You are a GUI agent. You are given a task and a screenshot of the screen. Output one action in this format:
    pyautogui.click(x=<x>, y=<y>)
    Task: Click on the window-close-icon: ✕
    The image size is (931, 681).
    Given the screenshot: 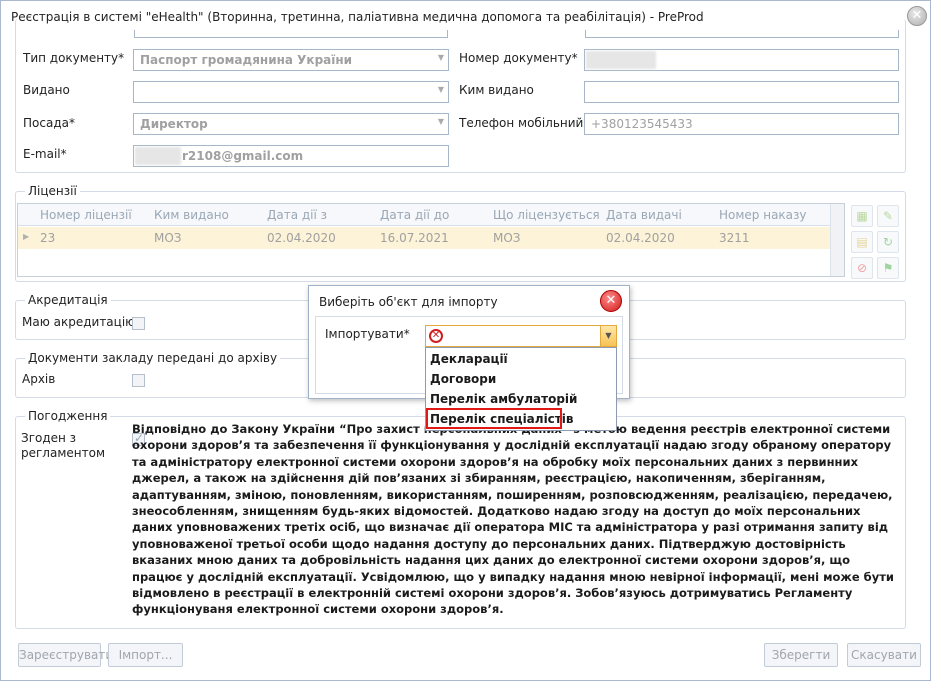 What is the action you would take?
    pyautogui.click(x=917, y=16)
    